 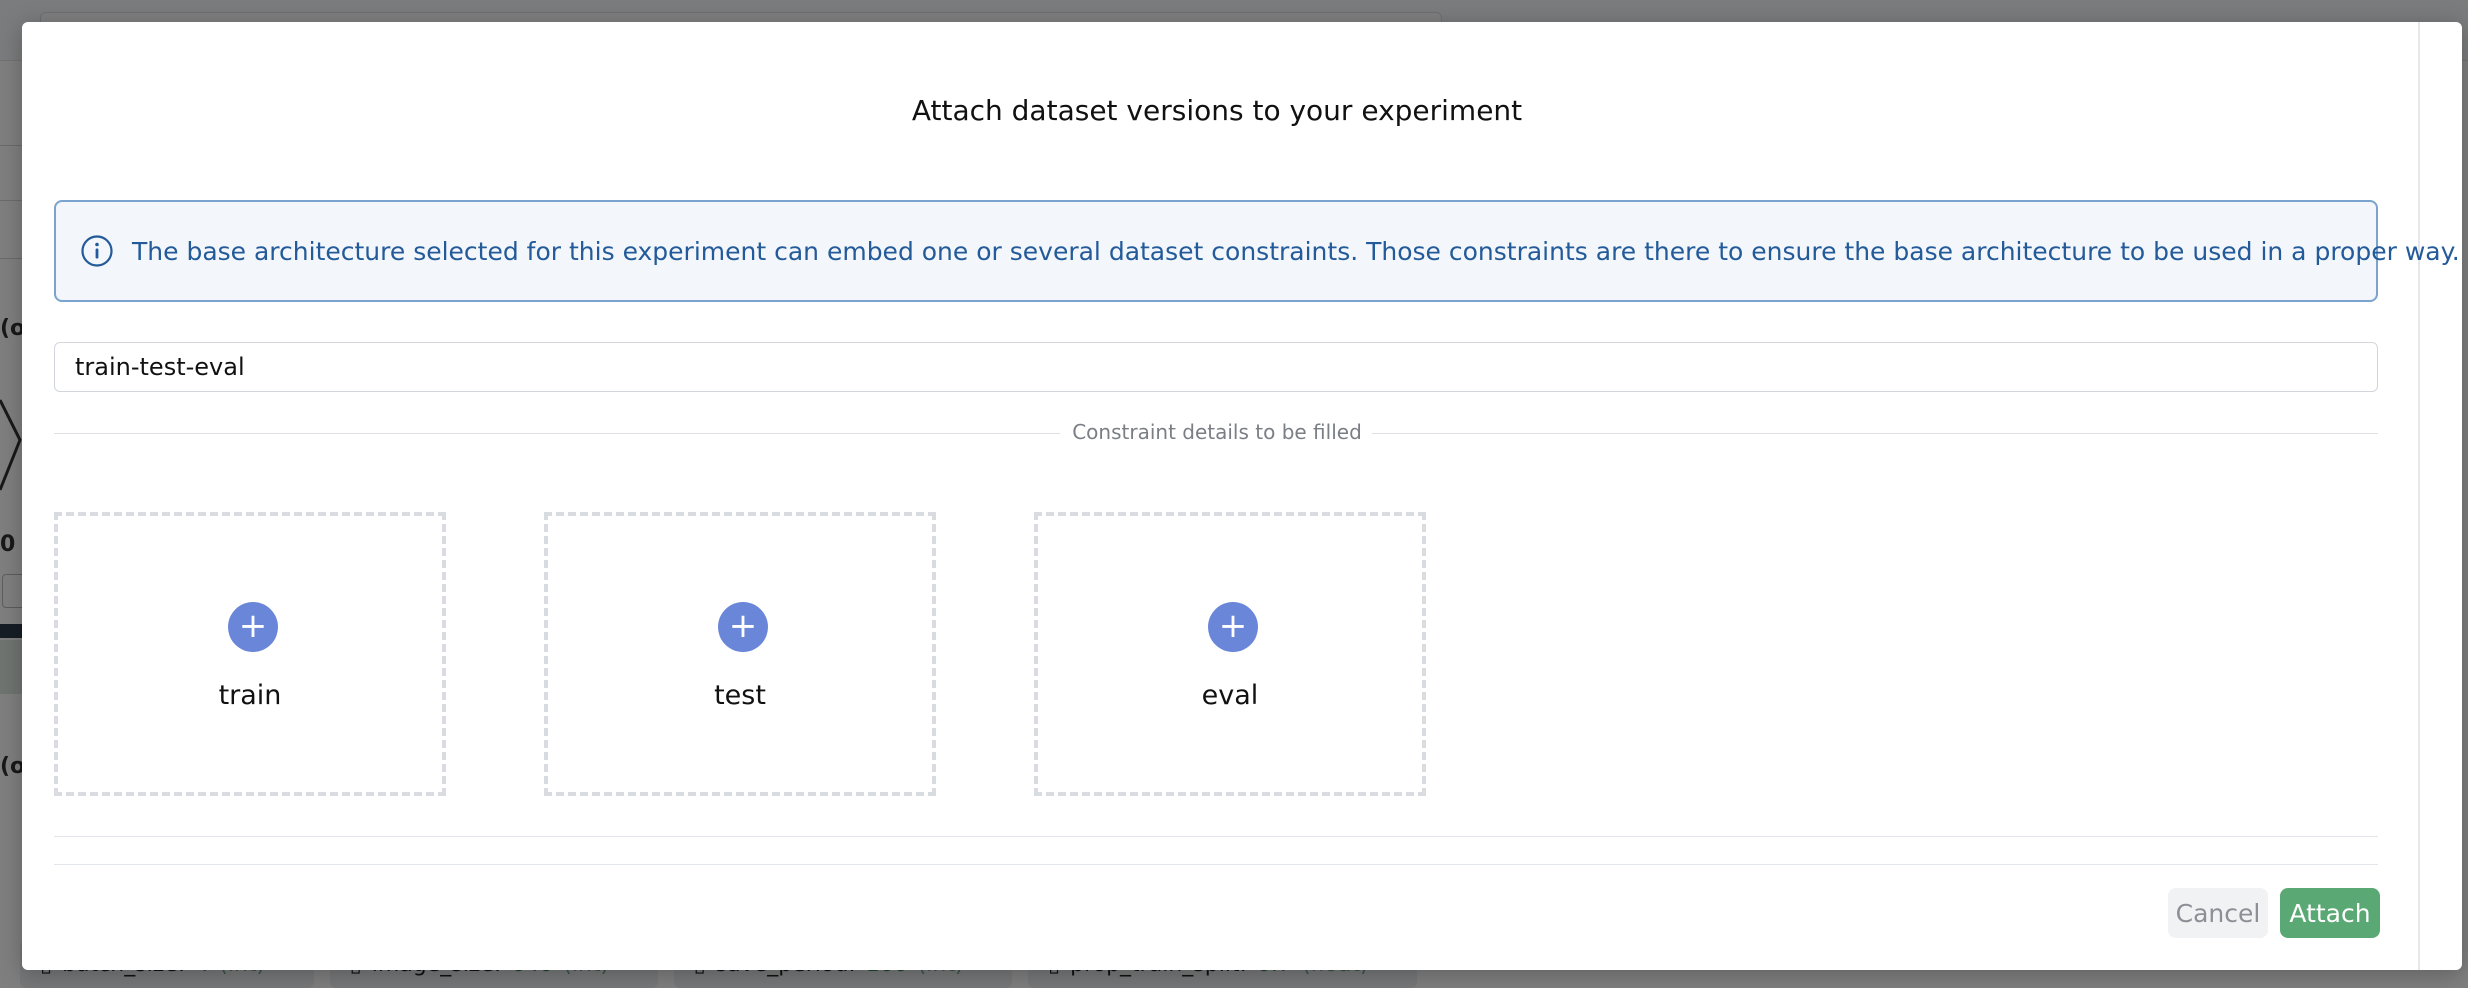 I want to click on cancel-button: Cancel, so click(x=2218, y=913).